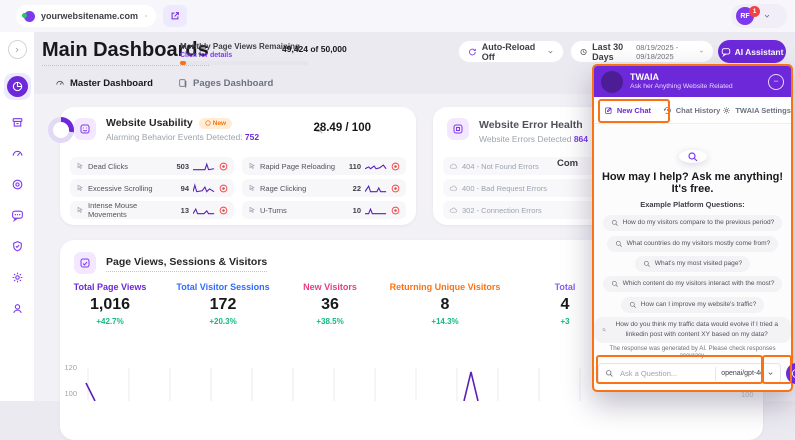 This screenshot has height=440, width=795. I want to click on sidebar-item-dashboards, so click(17, 86).